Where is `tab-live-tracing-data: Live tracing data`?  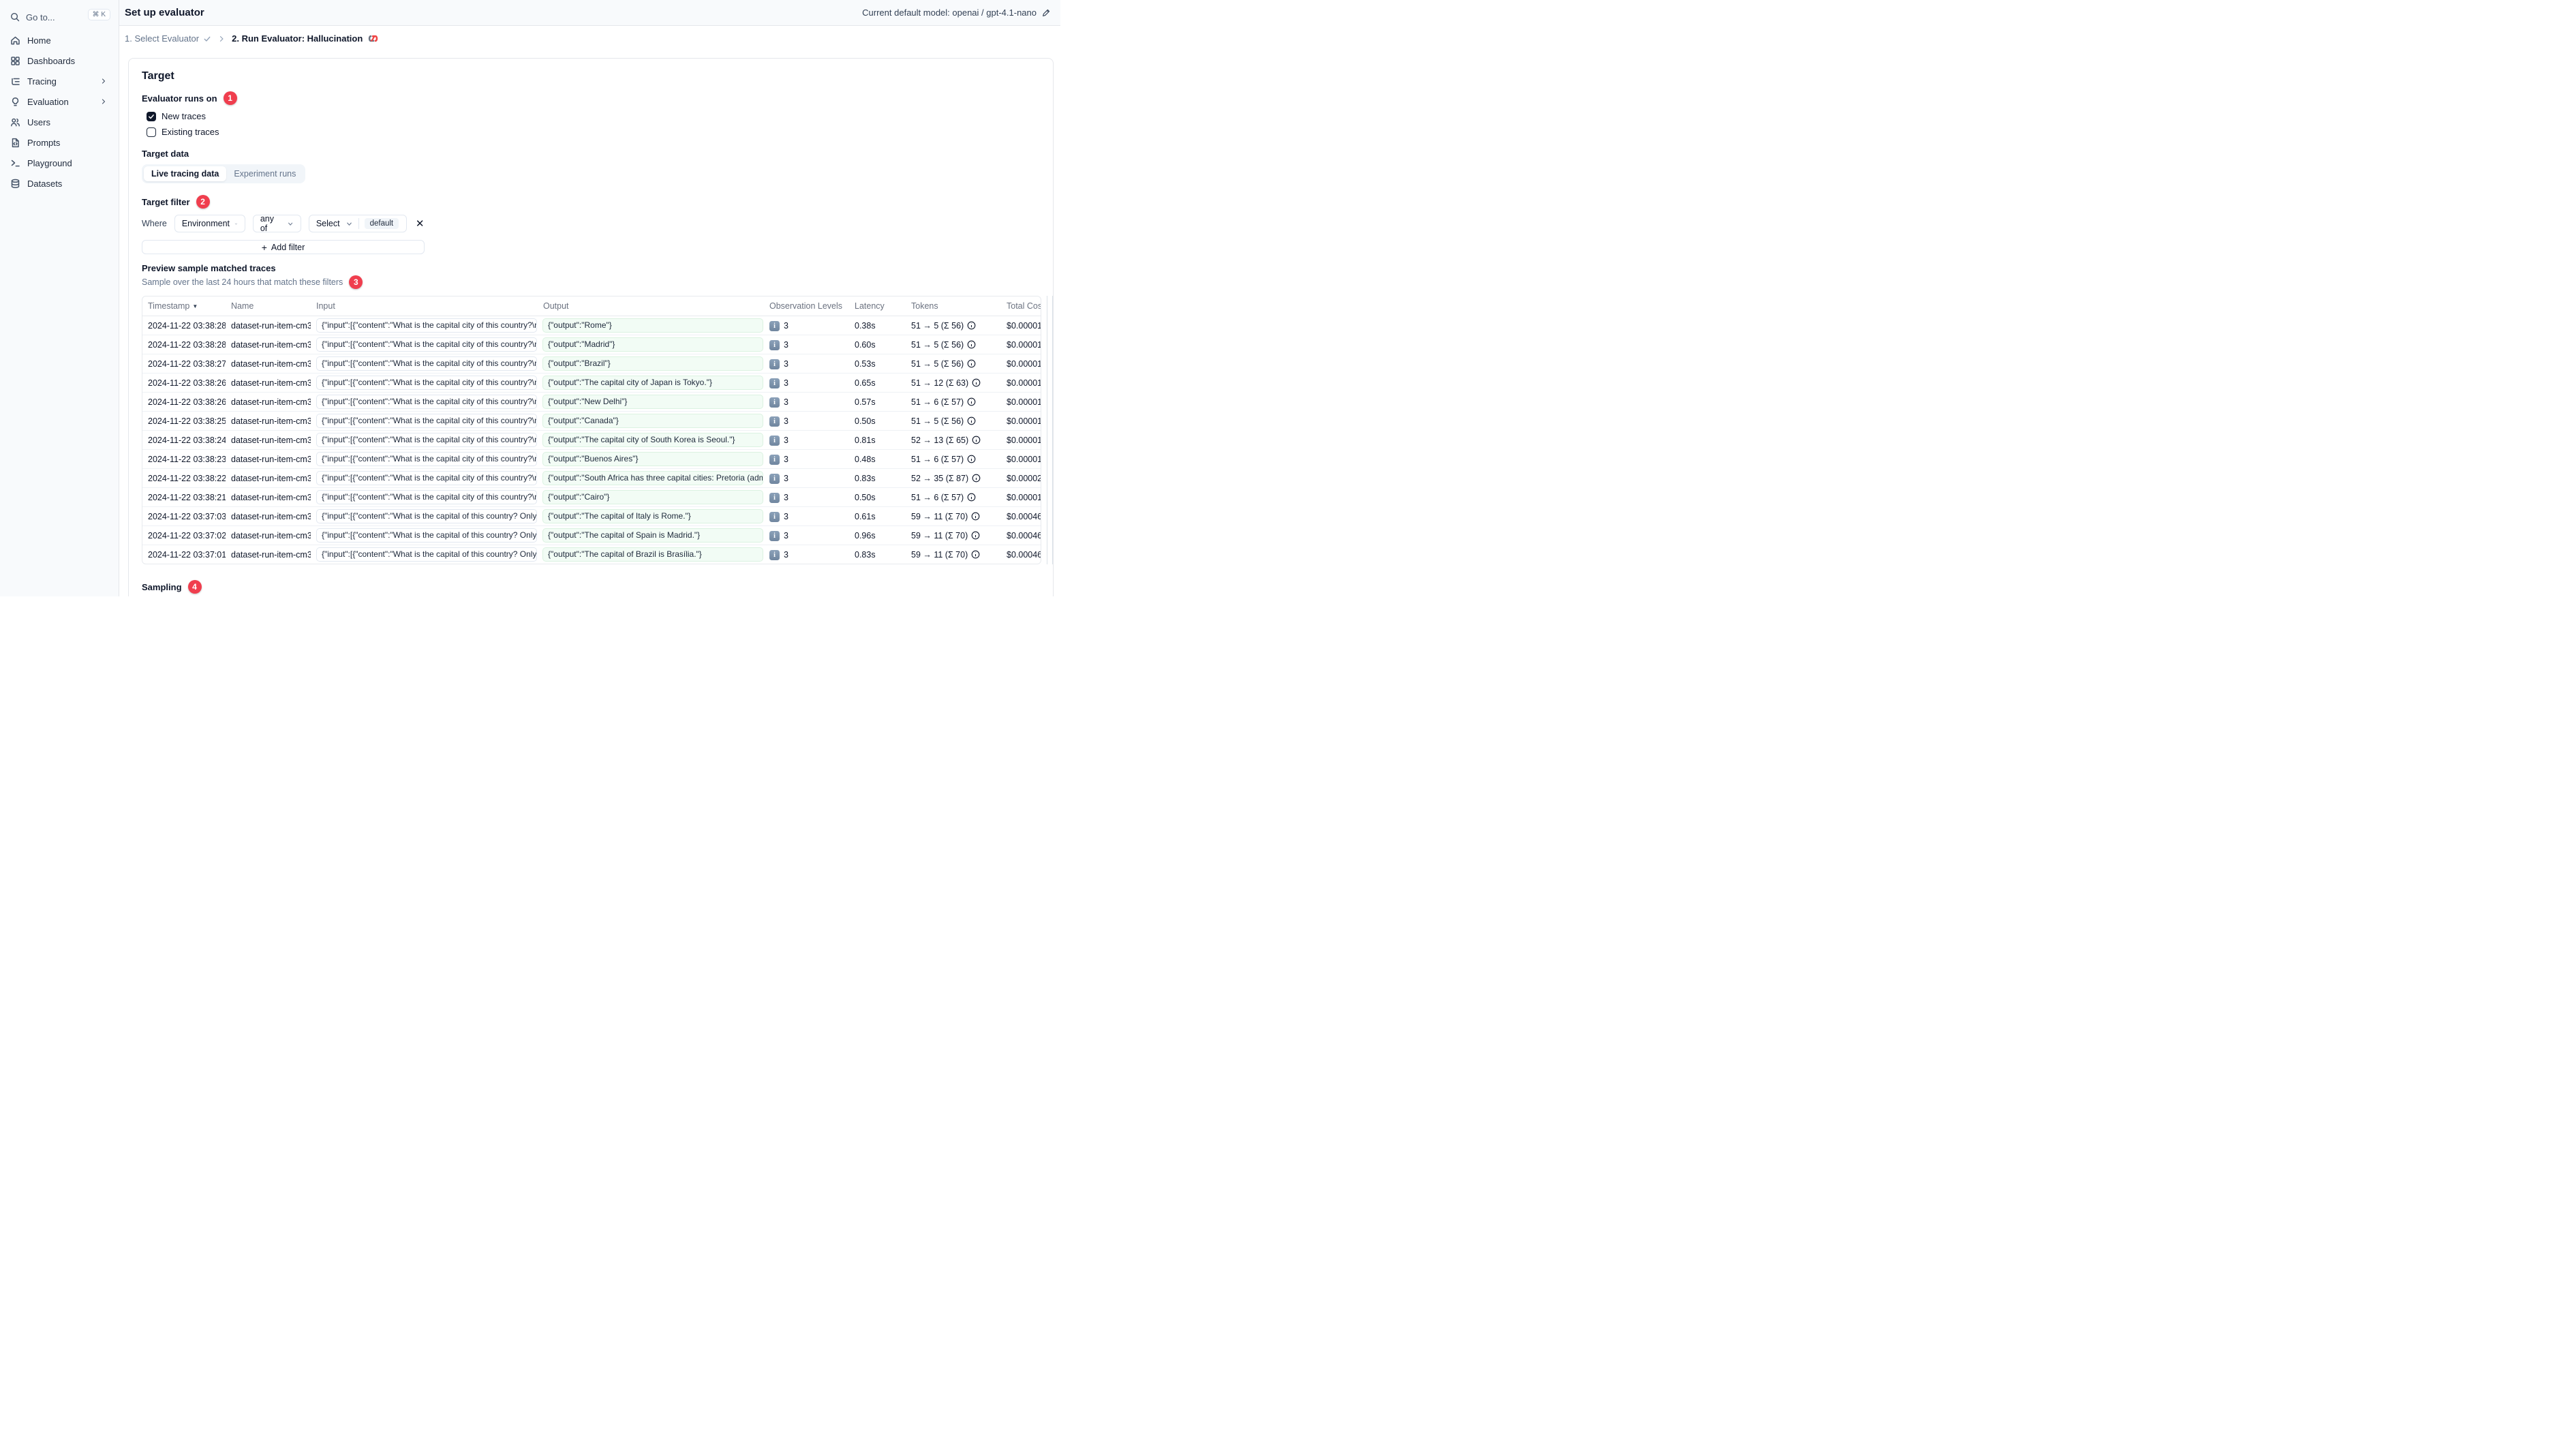
tab-live-tracing-data: Live tracing data is located at coordinates (185, 174).